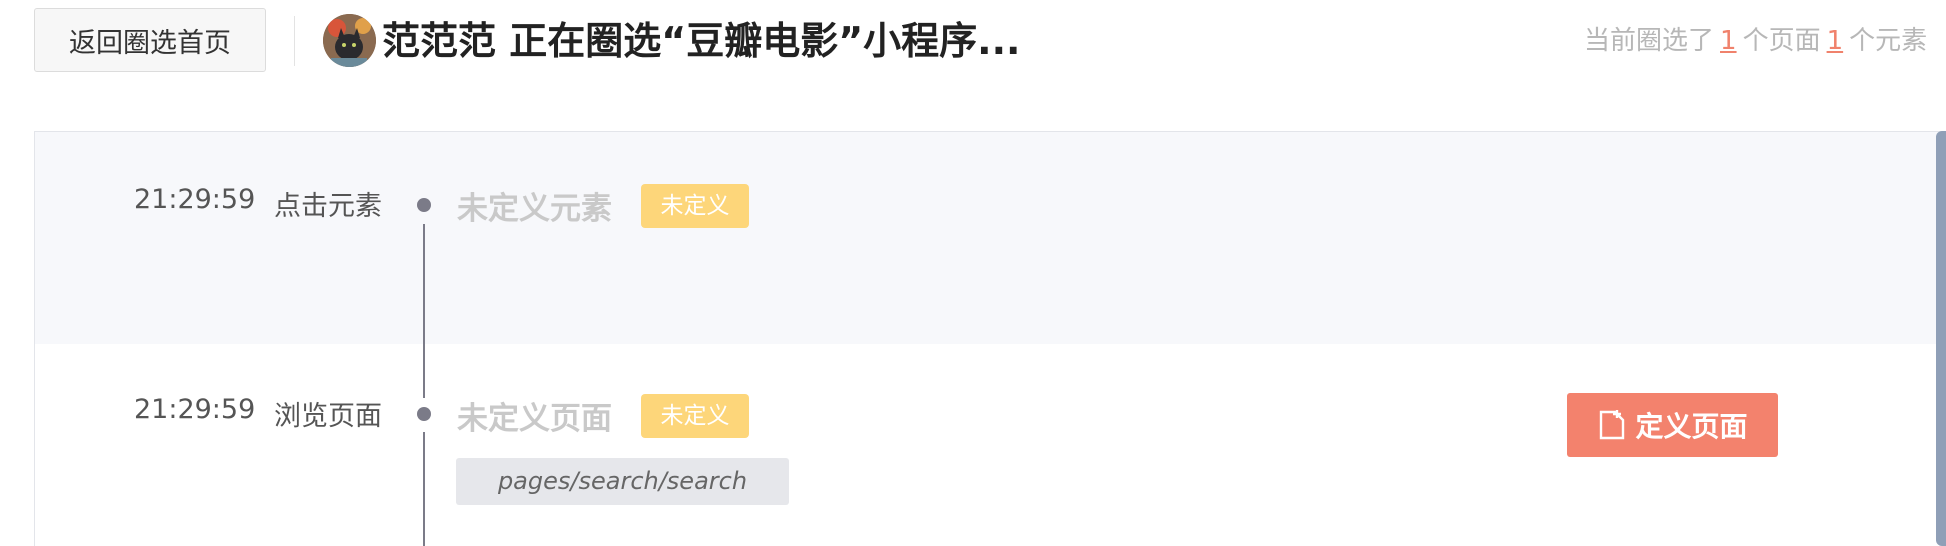  What do you see at coordinates (294, 41) in the screenshot?
I see `header-divider` at bounding box center [294, 41].